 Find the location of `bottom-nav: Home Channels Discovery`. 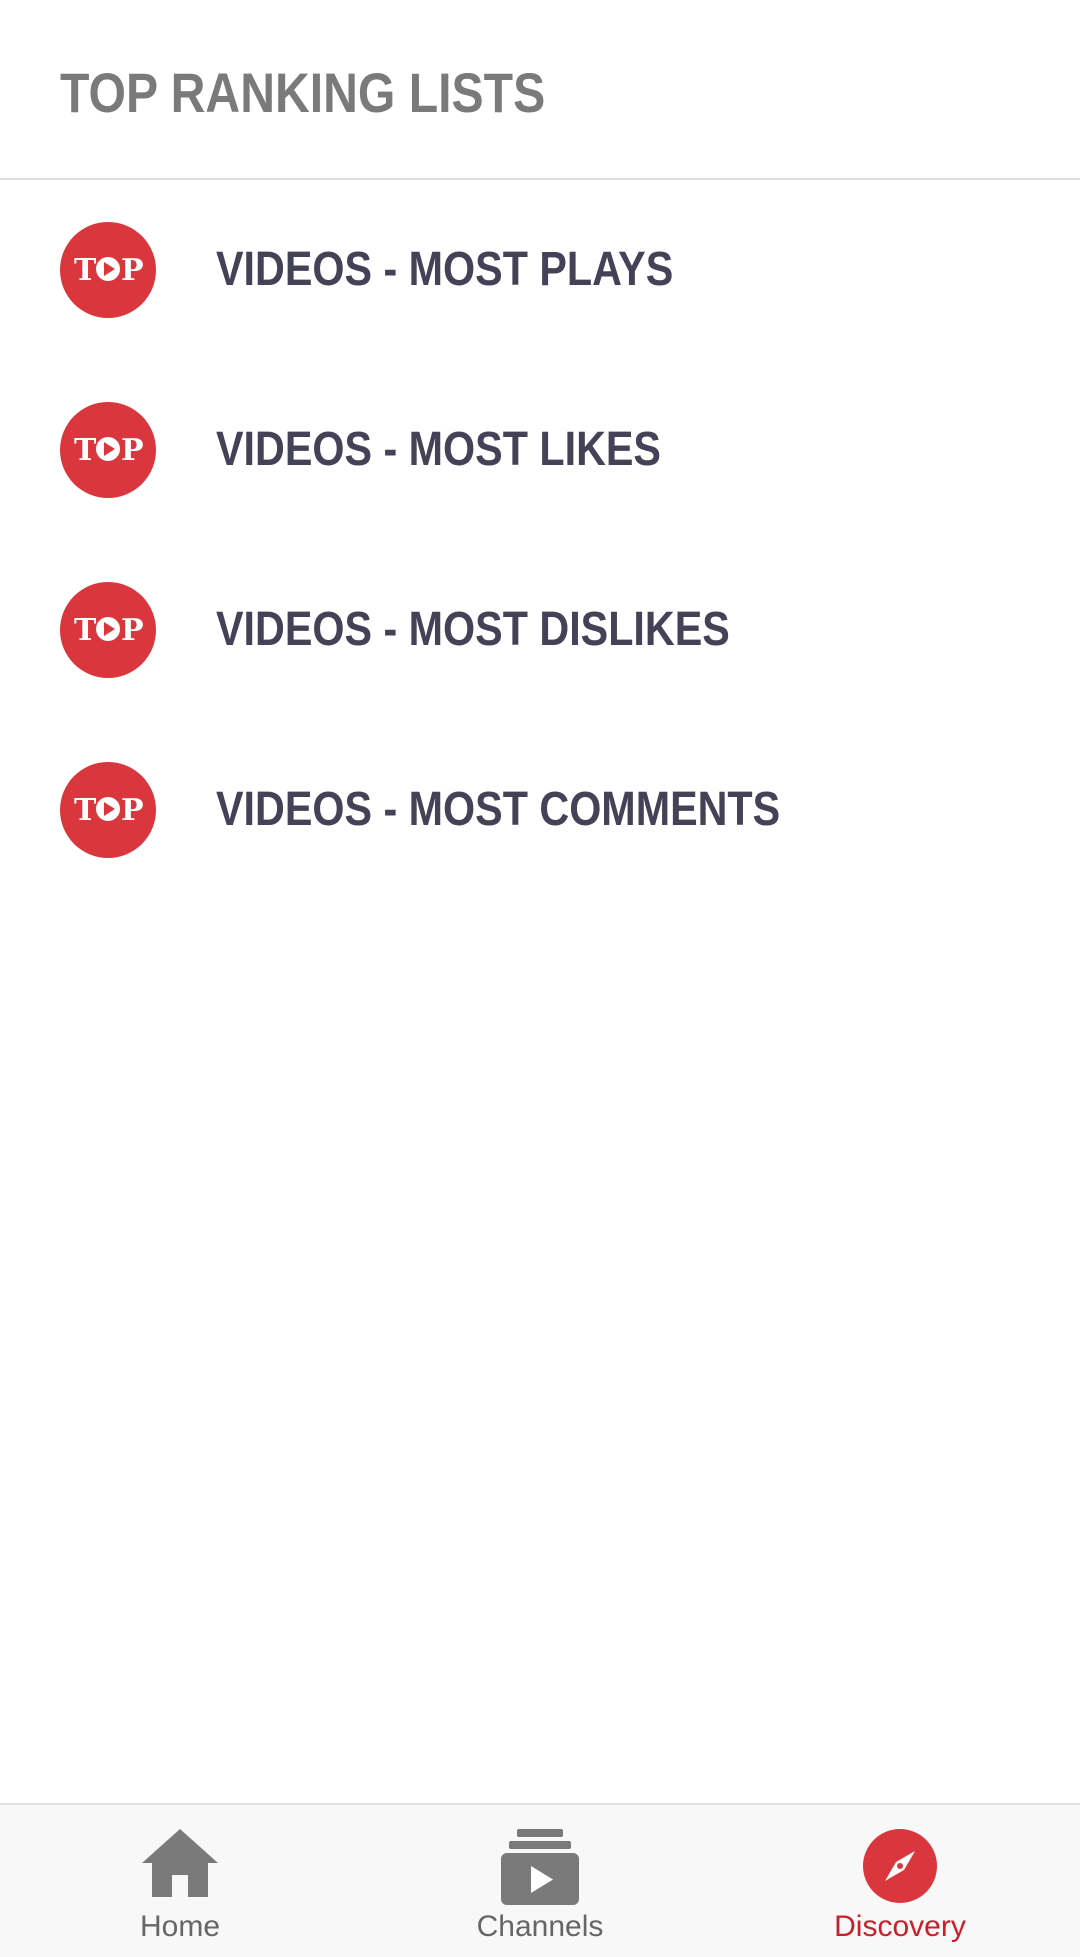

bottom-nav: Home Channels Discovery is located at coordinates (540, 1880).